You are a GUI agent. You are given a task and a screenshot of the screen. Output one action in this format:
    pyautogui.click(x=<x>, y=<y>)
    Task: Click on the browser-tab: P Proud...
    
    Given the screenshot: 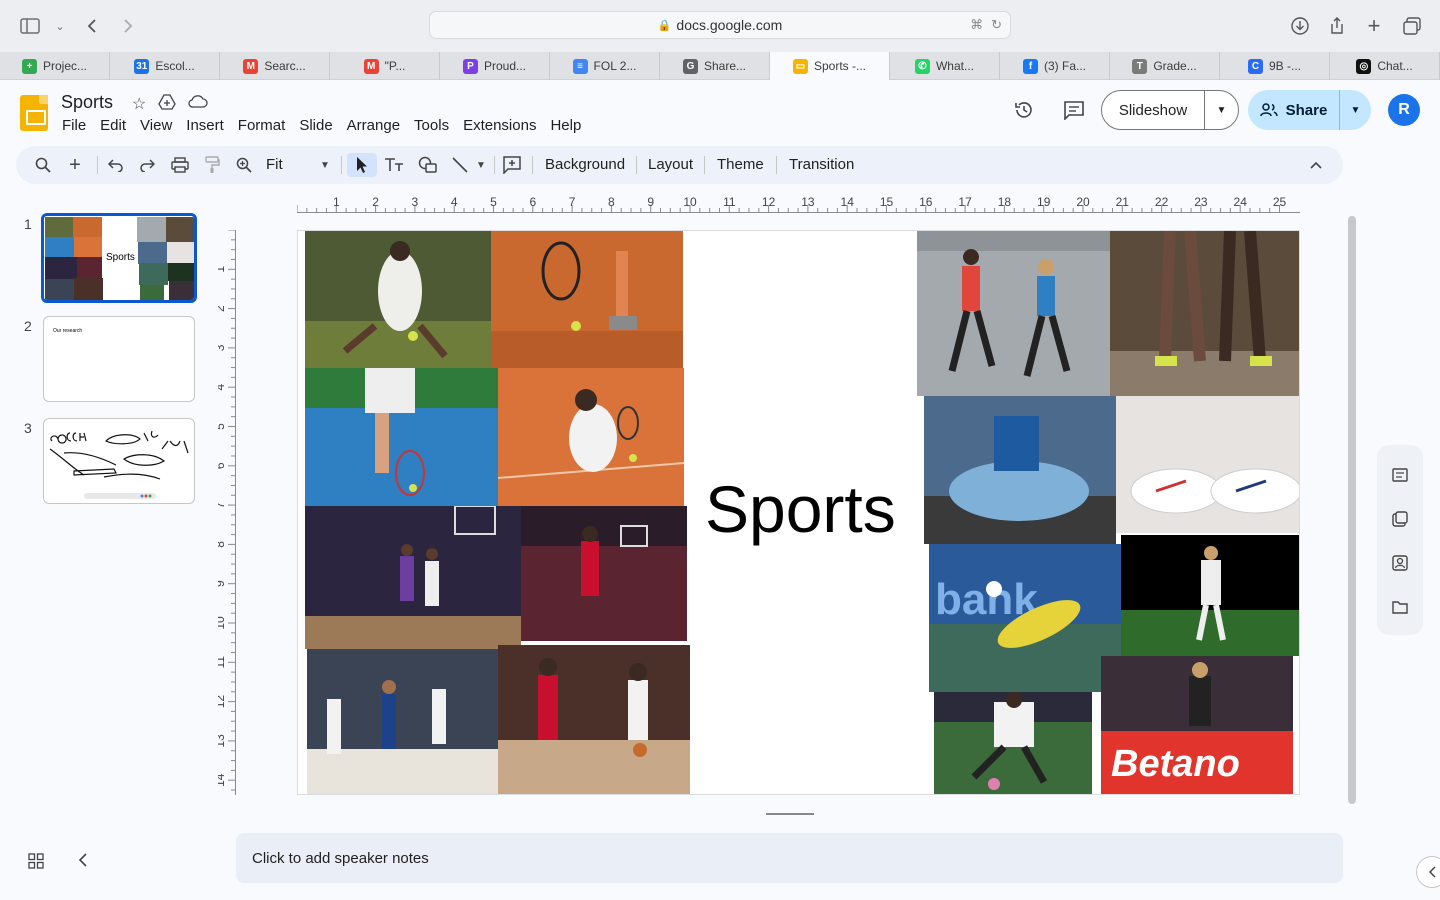 What is the action you would take?
    pyautogui.click(x=495, y=66)
    